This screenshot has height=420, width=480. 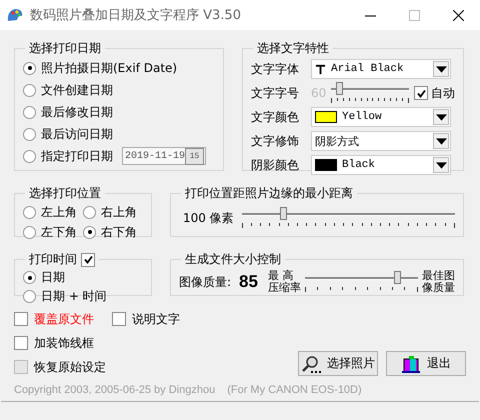 I want to click on checkbox-label: 说明文字, so click(x=156, y=319).